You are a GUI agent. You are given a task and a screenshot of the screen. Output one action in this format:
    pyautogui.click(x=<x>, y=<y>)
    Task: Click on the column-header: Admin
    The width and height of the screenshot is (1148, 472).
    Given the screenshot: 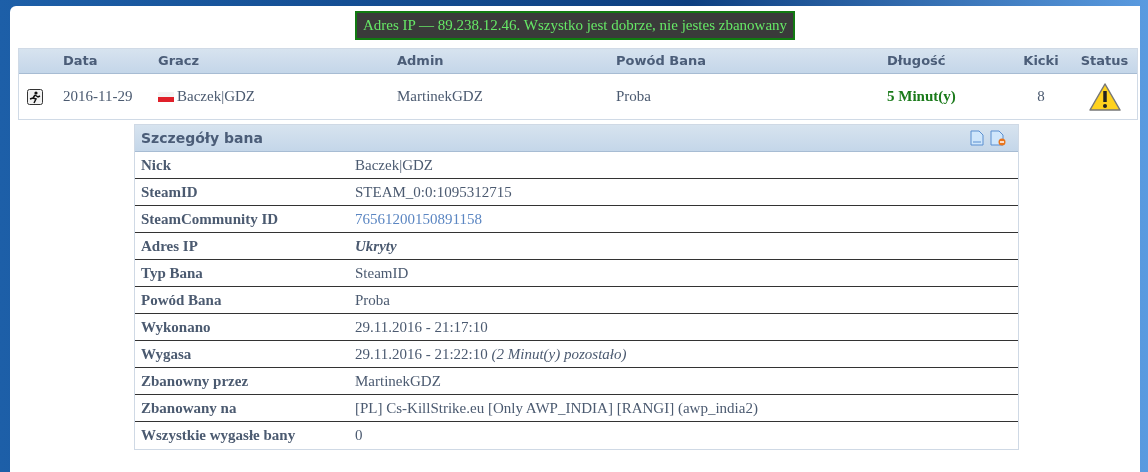 What is the action you would take?
    pyautogui.click(x=420, y=61)
    